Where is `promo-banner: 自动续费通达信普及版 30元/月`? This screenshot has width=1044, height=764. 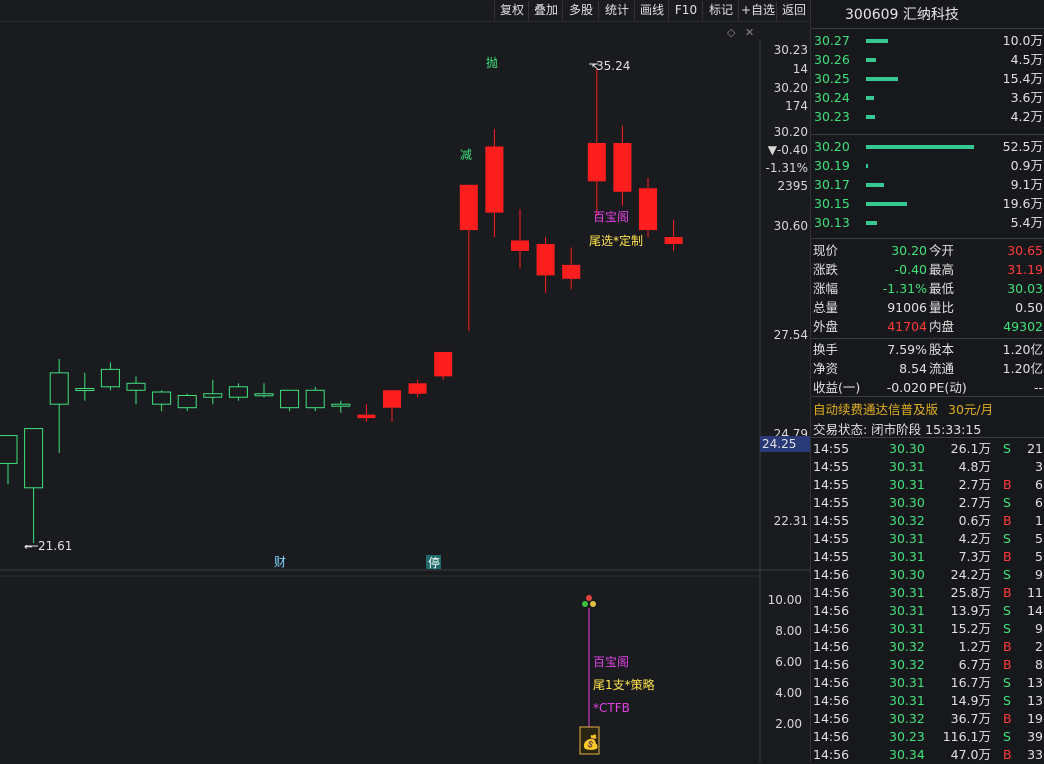
promo-banner: 自动续费通达信普及版 30元/月 is located at coordinates (903, 408).